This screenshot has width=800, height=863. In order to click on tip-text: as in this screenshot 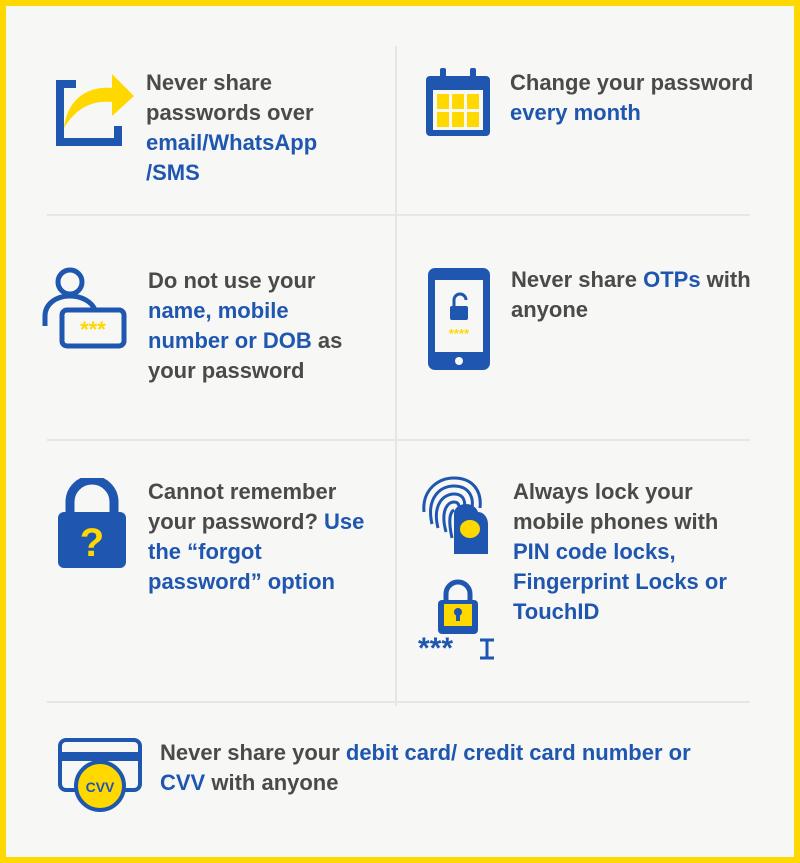, I will do `click(327, 340)`.